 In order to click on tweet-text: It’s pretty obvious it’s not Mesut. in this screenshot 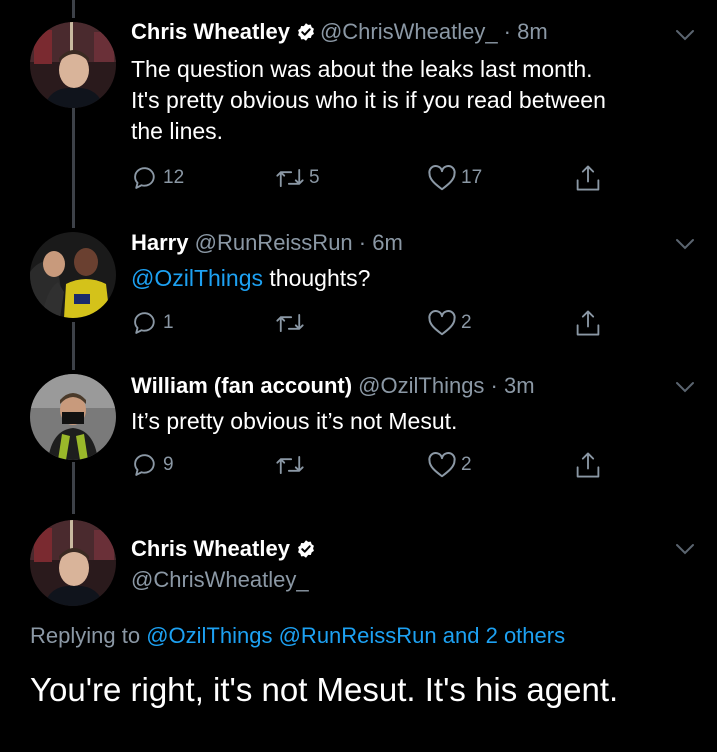, I will do `click(411, 421)`.